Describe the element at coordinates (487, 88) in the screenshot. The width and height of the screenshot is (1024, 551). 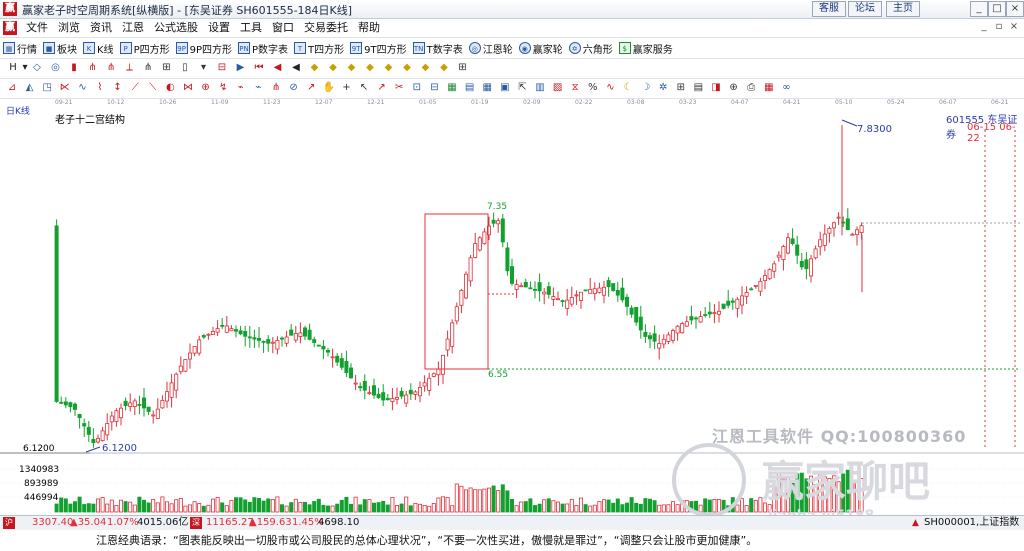
I see `tool-tool-27-icon: ▦` at that location.